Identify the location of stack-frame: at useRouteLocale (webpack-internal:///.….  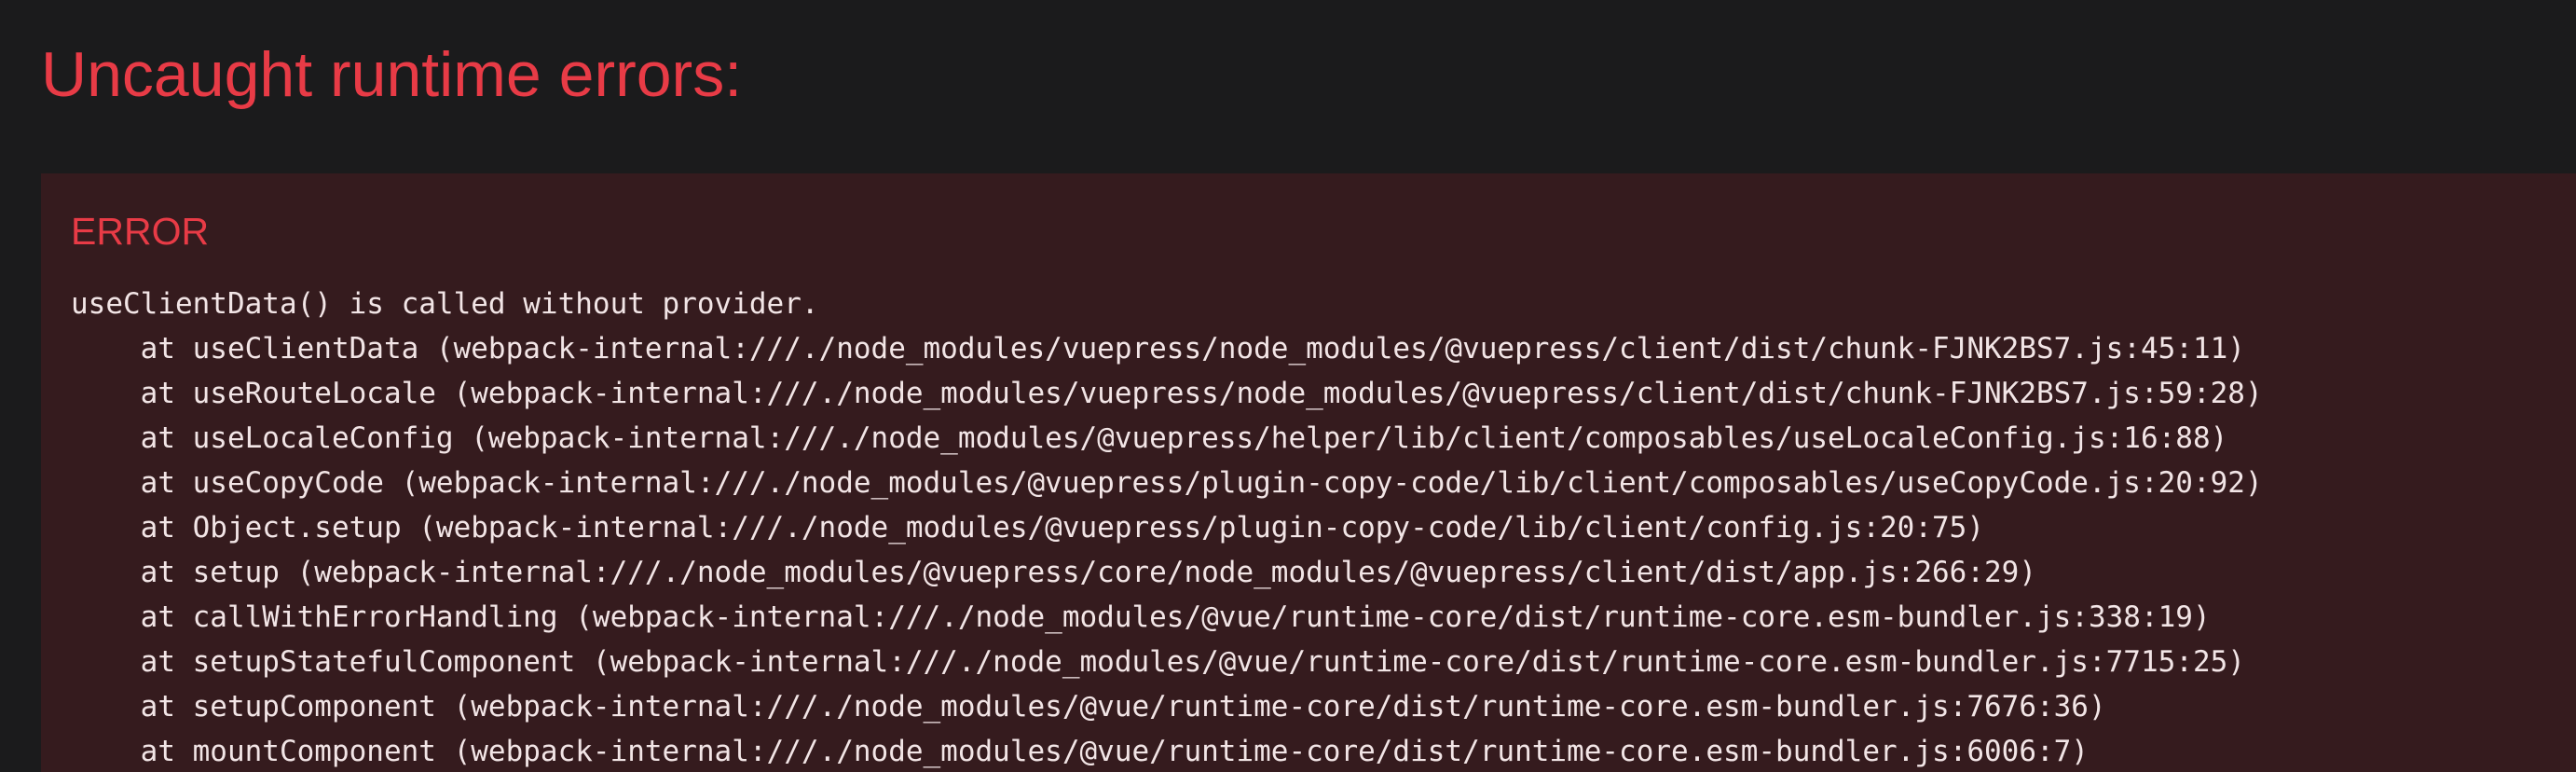
(1167, 394).